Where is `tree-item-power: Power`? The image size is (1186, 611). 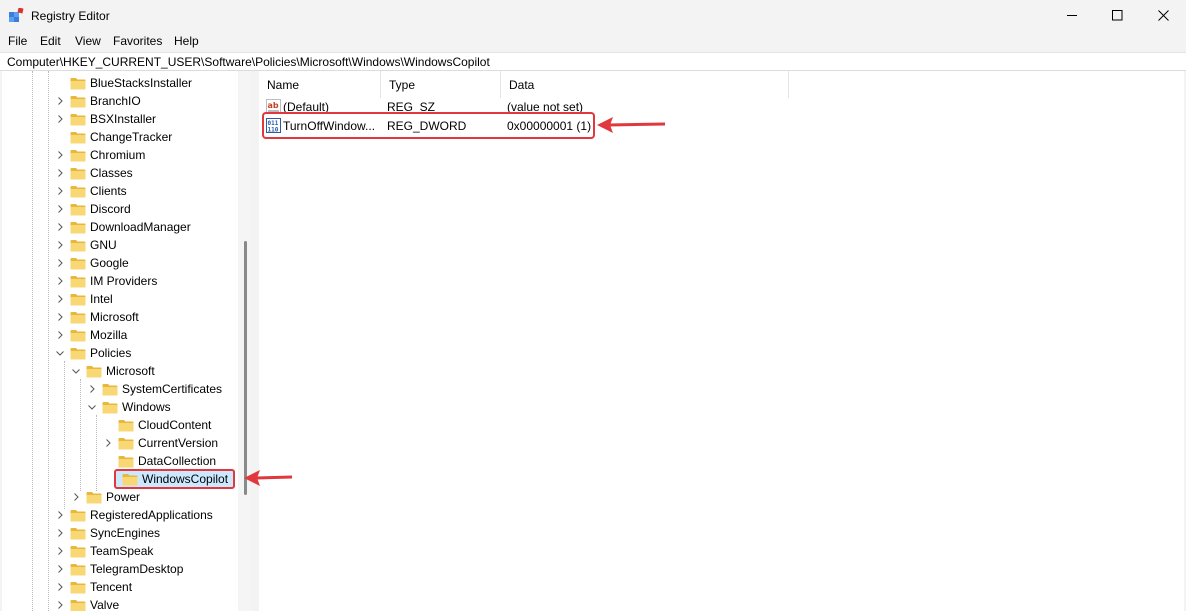
tree-item-power: Power is located at coordinates (105, 497).